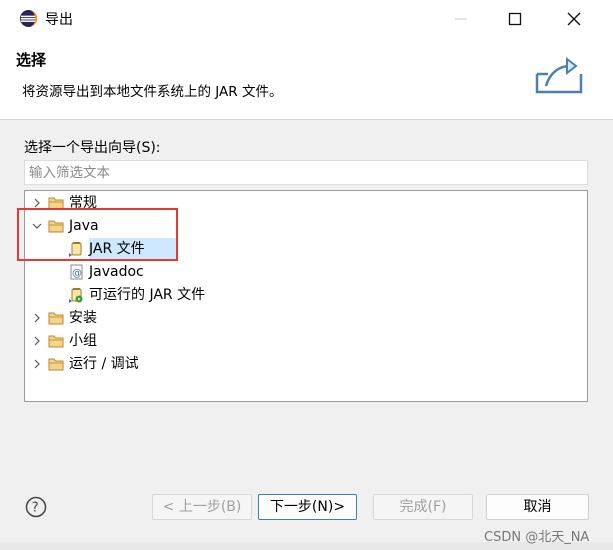  What do you see at coordinates (92, 148) in the screenshot?
I see `wizard-label: 选择一个导出向导(S):` at bounding box center [92, 148].